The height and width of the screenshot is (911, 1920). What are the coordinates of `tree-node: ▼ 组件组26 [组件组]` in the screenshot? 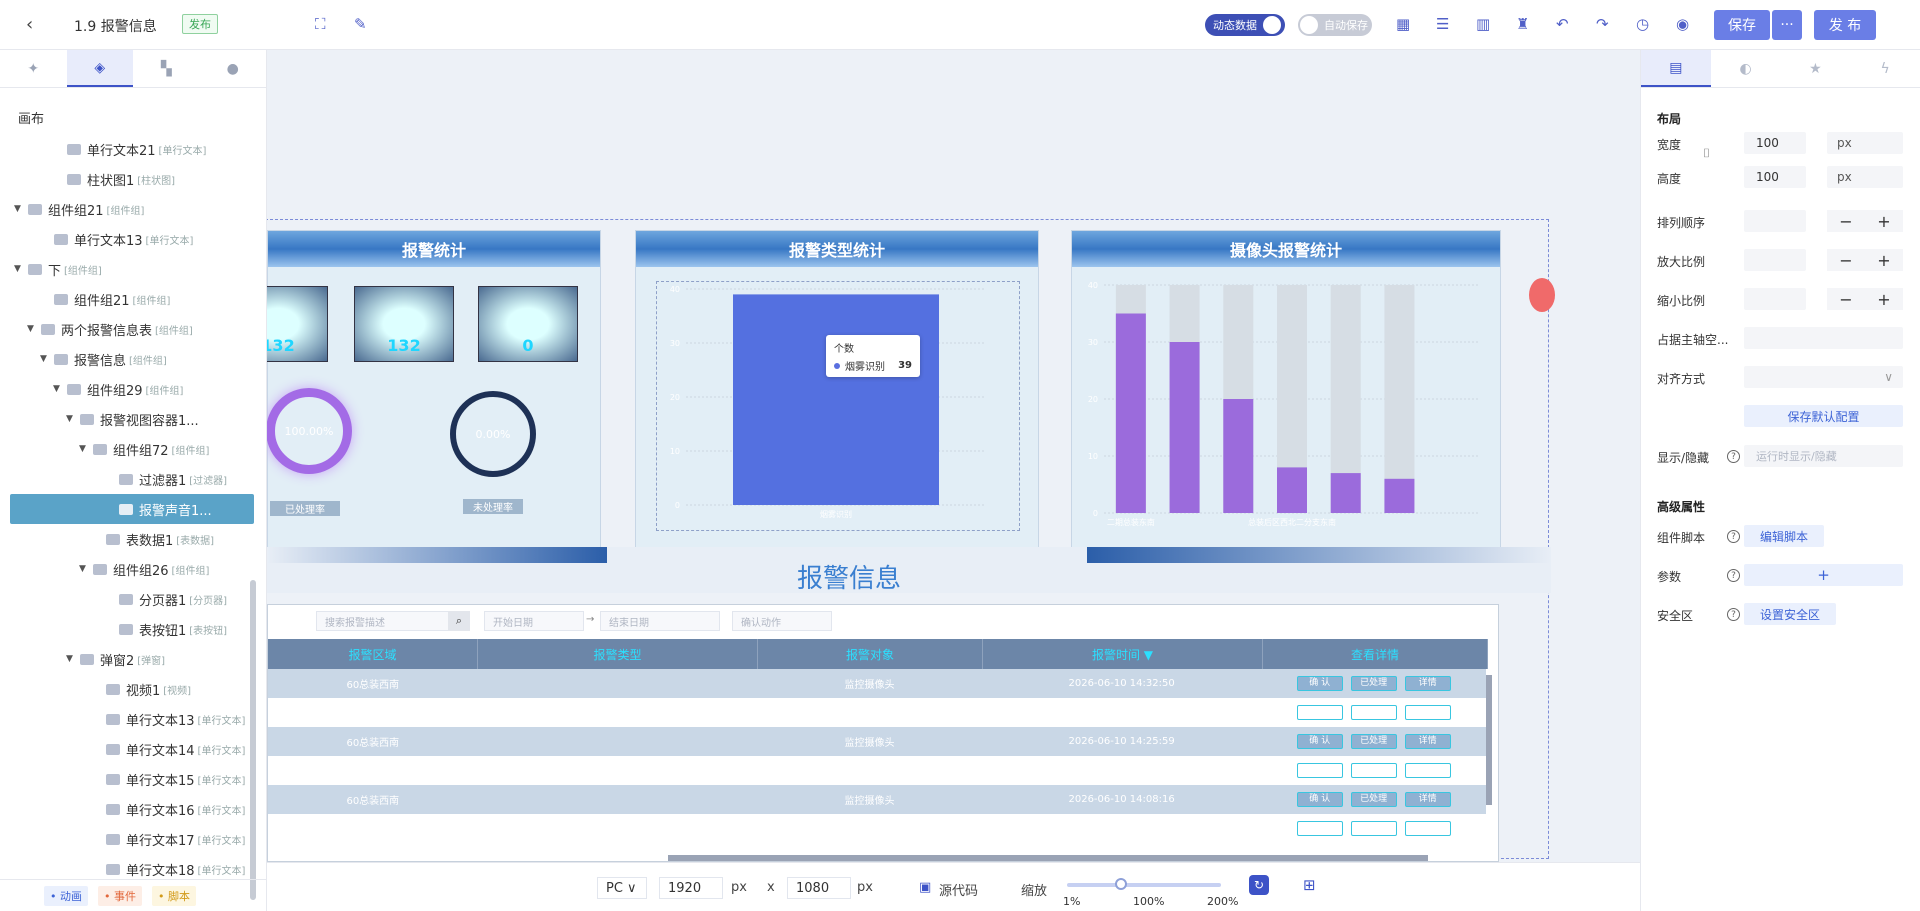 It's located at (127, 569).